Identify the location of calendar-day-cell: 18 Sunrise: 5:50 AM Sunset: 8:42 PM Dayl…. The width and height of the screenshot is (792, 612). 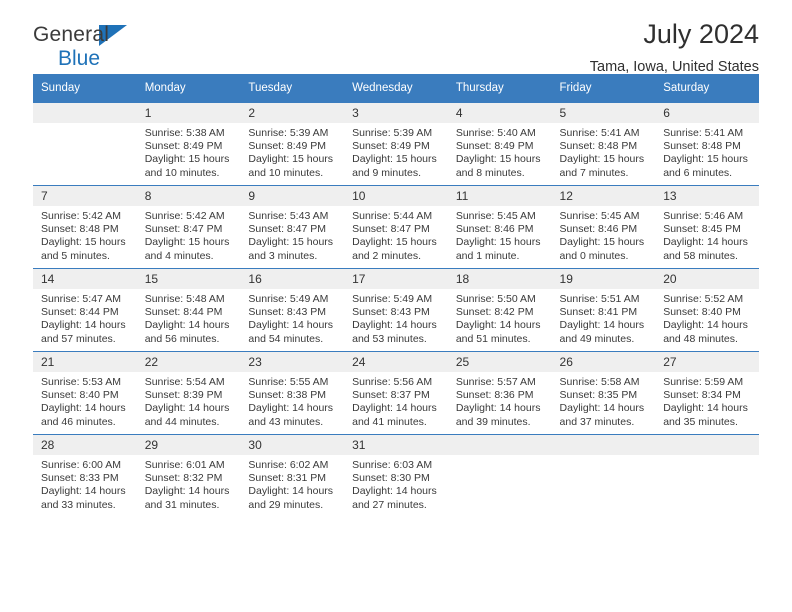
(499, 310).